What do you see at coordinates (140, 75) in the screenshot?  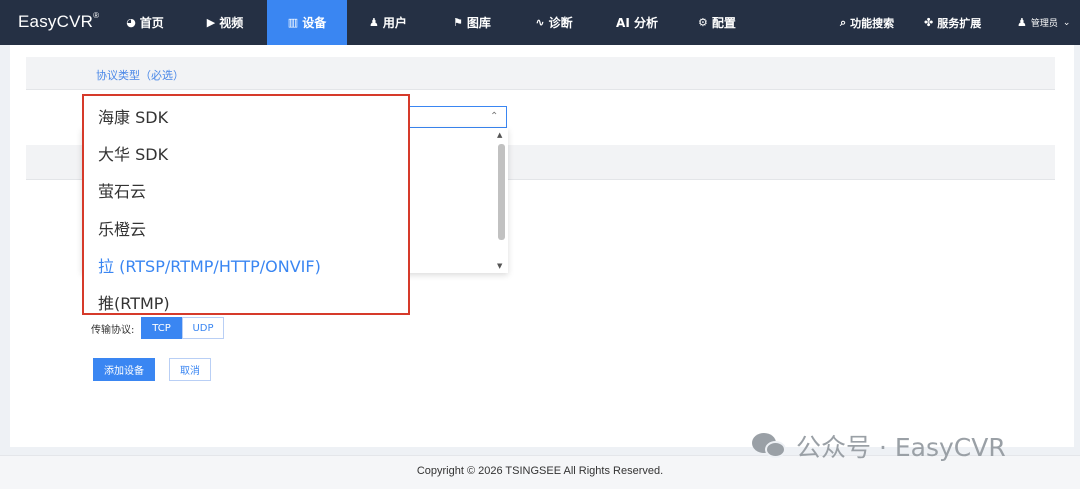 I see `protocol-section-label: 协议类型（必选）` at bounding box center [140, 75].